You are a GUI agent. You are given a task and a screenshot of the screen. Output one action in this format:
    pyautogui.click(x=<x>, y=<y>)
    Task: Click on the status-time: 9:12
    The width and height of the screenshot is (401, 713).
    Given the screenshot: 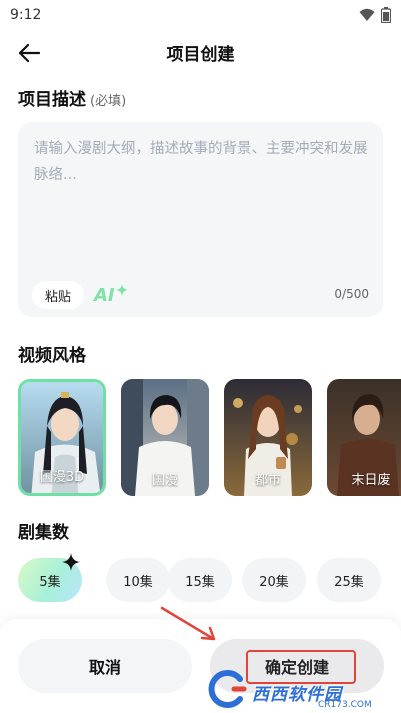 What is the action you would take?
    pyautogui.click(x=26, y=15)
    